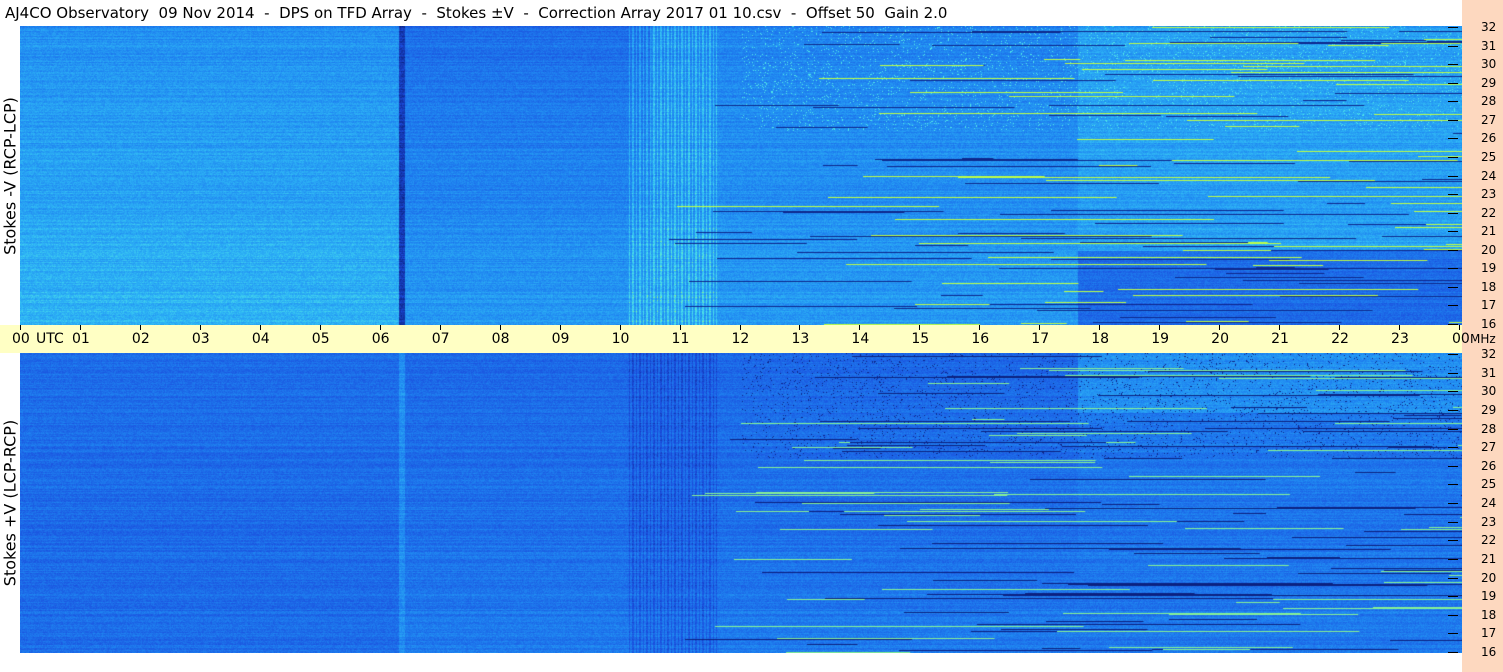  What do you see at coordinates (500, 339) in the screenshot?
I see `time-tick-label: 08` at bounding box center [500, 339].